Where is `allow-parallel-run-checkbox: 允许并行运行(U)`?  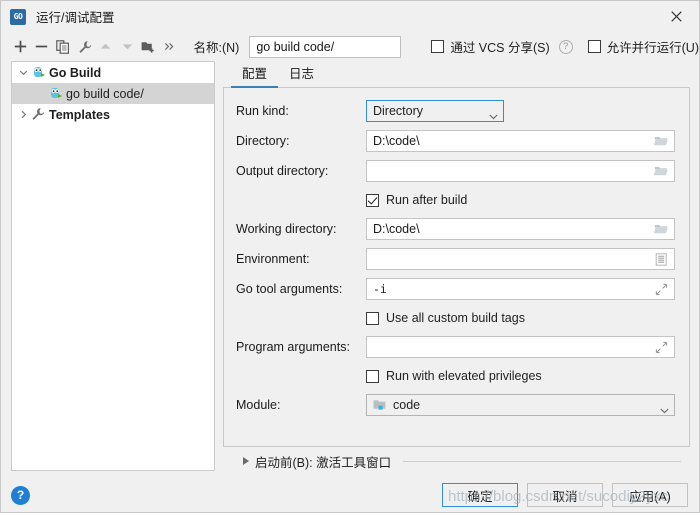 allow-parallel-run-checkbox: 允许并行运行(U) is located at coordinates (643, 46).